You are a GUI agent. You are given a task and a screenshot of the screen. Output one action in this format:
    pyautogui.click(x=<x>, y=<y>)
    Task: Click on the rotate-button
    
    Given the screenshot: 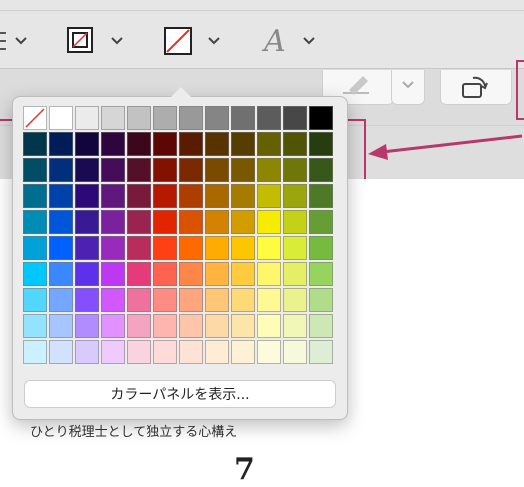 What is the action you would take?
    pyautogui.click(x=476, y=87)
    